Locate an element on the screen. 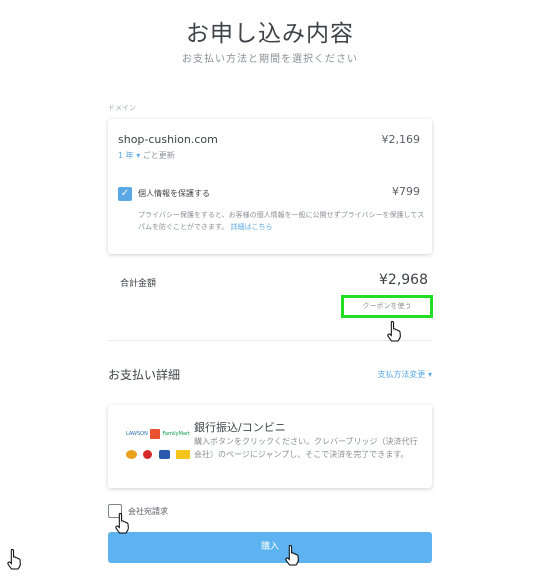 This screenshot has width=540, height=576. privacy-checkbox: ✓ is located at coordinates (125, 194).